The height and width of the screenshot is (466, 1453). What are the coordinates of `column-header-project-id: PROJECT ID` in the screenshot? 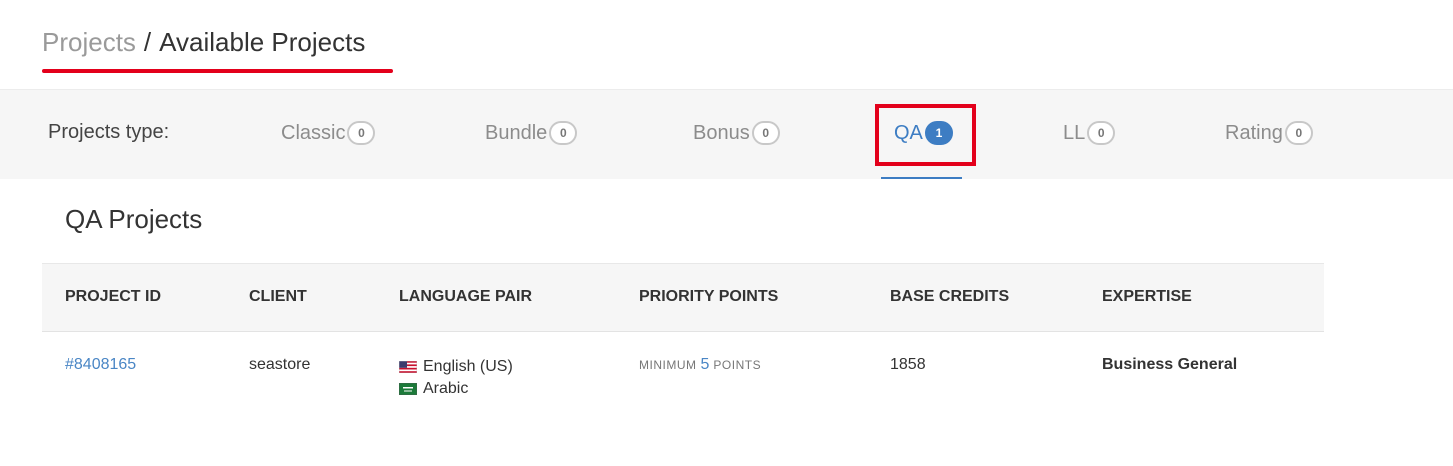 It's located at (113, 296).